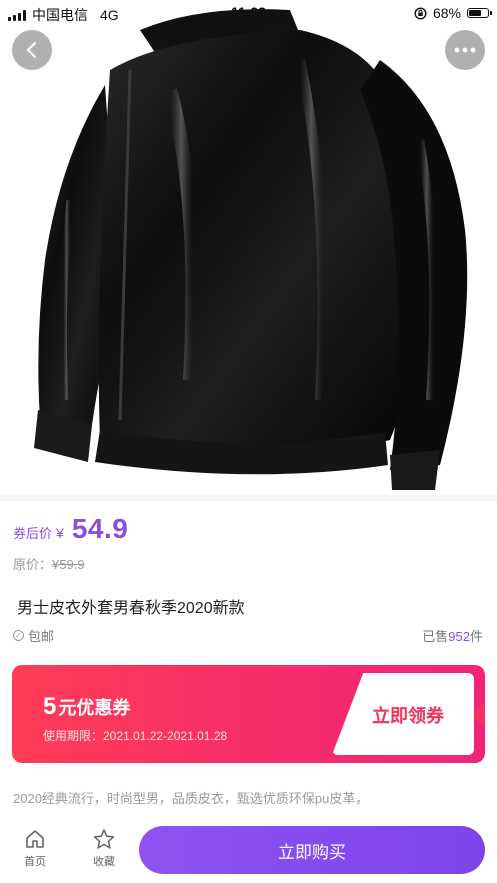  I want to click on bottom-action-bar: 首页 收藏 立即购买, so click(248, 850).